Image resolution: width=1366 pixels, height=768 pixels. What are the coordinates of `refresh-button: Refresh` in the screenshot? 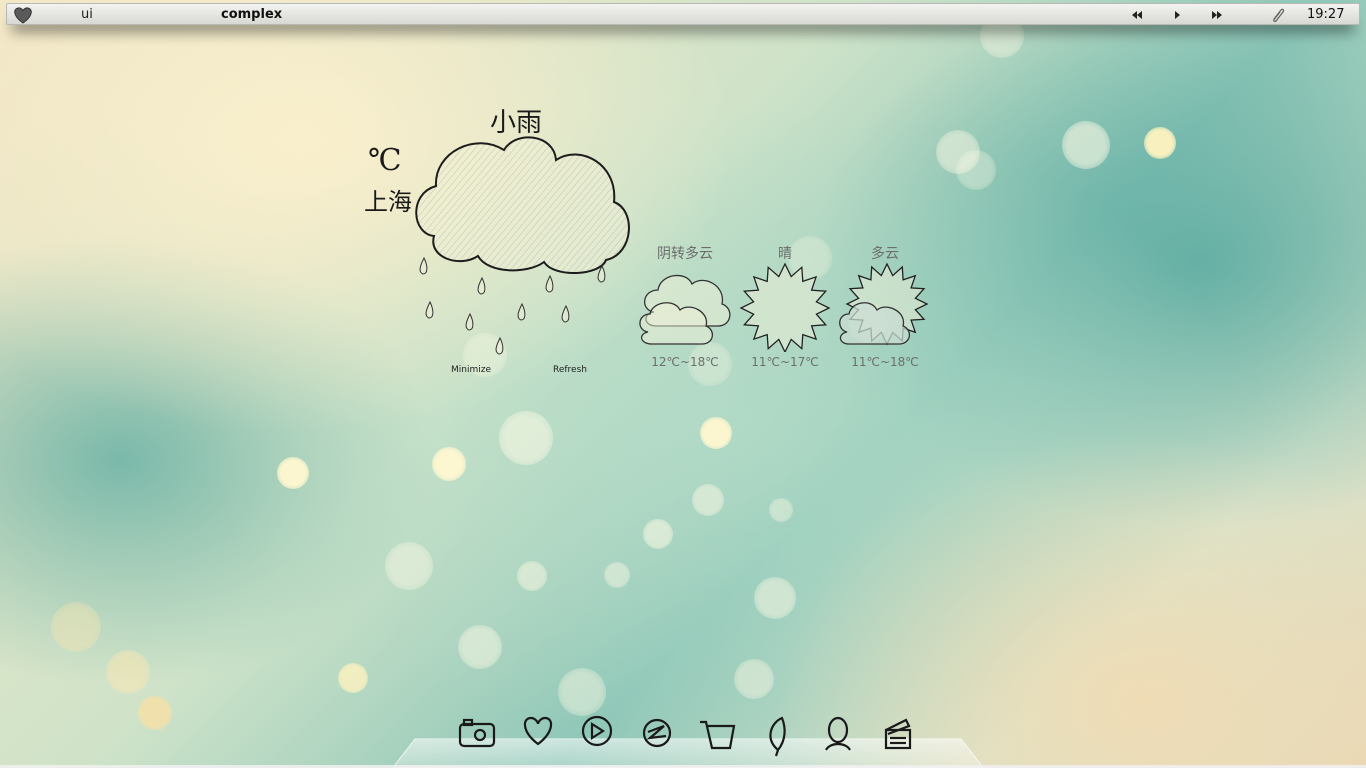 It's located at (570, 370).